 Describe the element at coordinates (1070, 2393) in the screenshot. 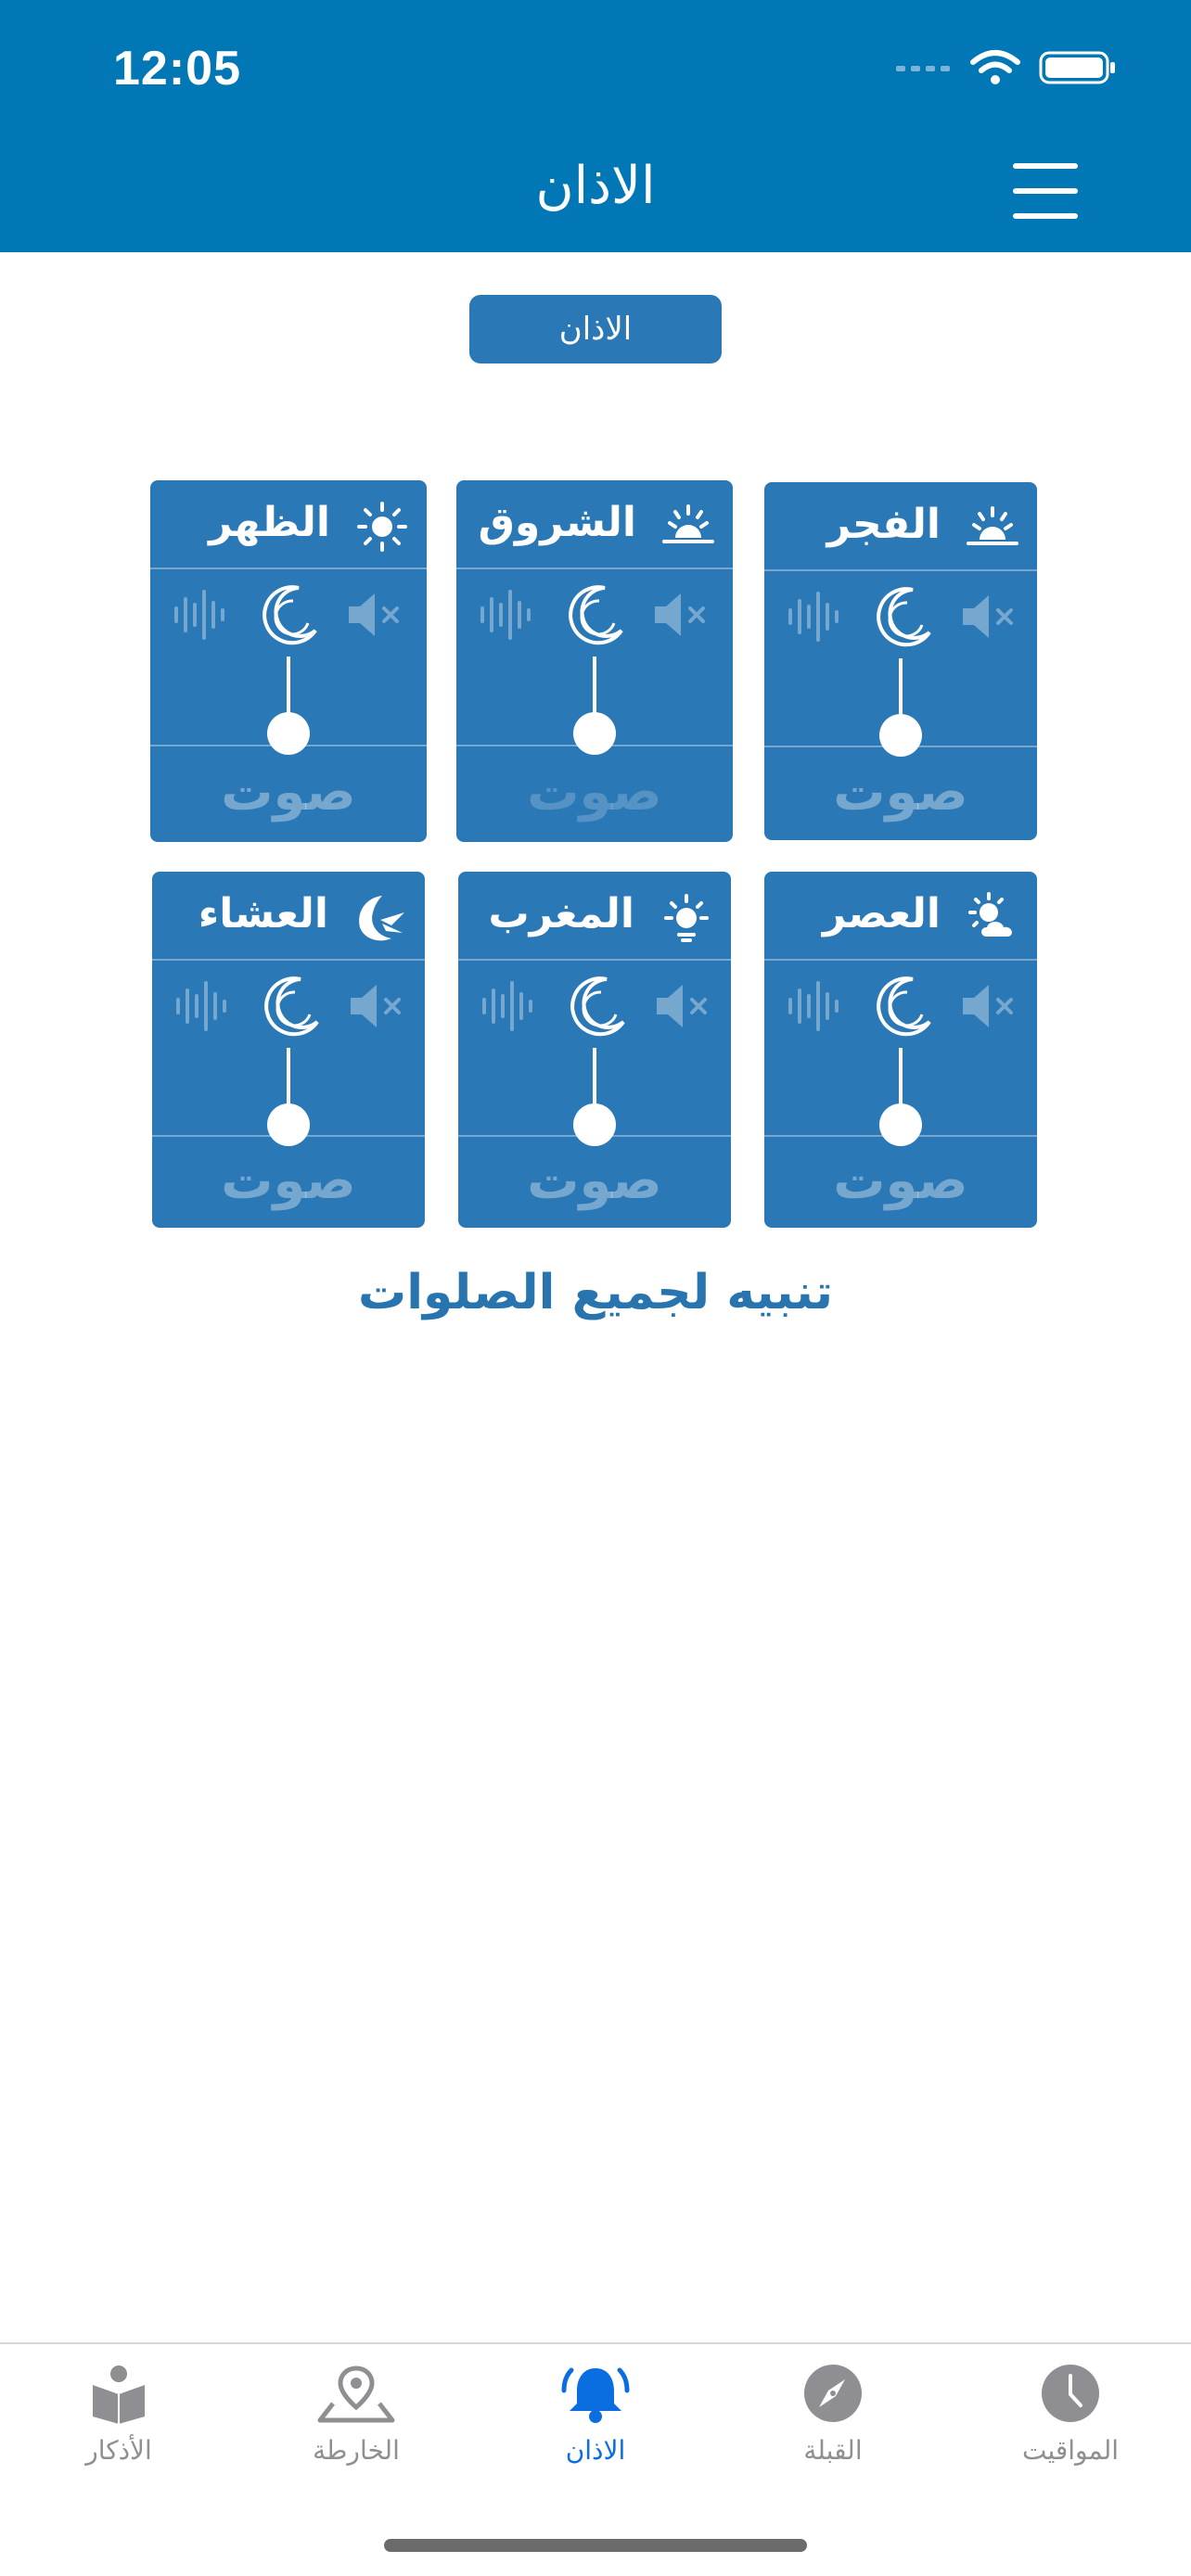

I see `clock-icon` at that location.